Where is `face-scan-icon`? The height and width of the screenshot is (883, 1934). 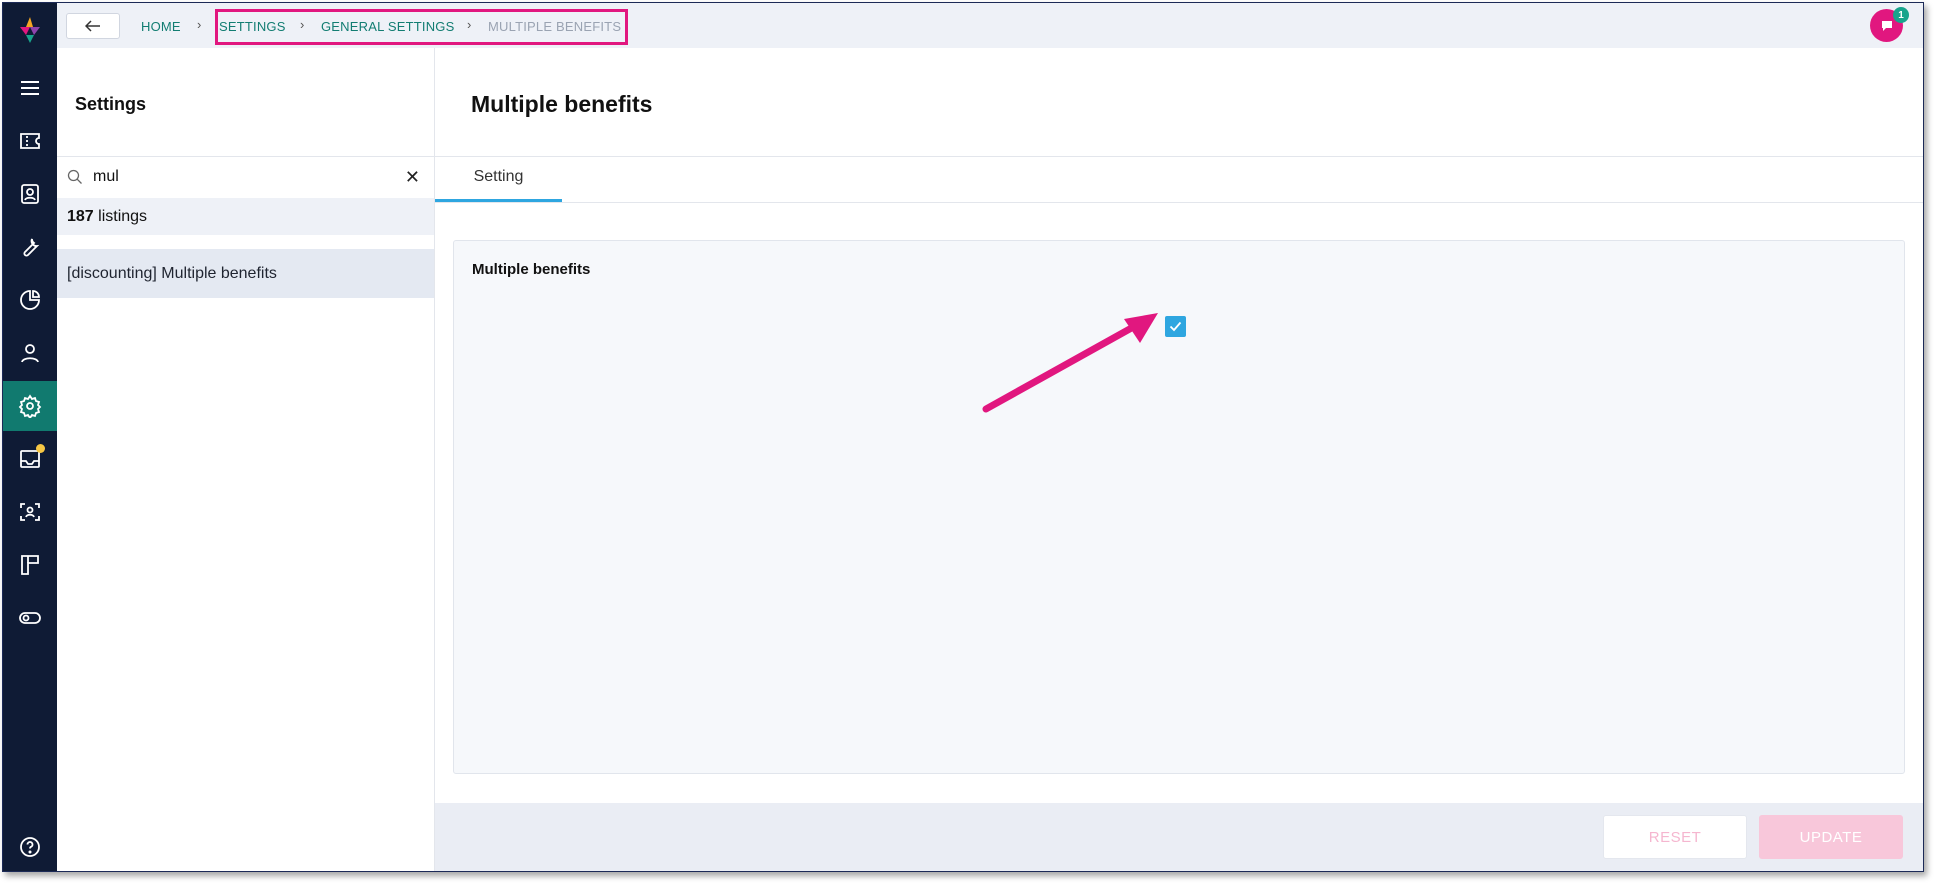 face-scan-icon is located at coordinates (30, 512).